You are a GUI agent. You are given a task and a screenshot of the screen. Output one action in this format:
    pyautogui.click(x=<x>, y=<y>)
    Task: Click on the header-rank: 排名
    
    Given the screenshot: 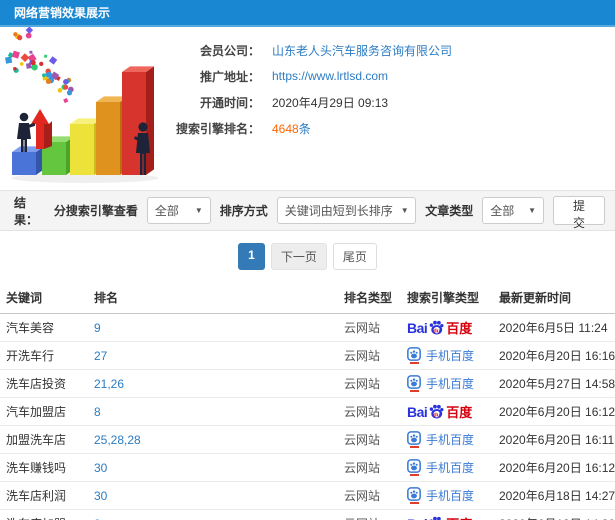 What is the action you would take?
    pyautogui.click(x=215, y=297)
    